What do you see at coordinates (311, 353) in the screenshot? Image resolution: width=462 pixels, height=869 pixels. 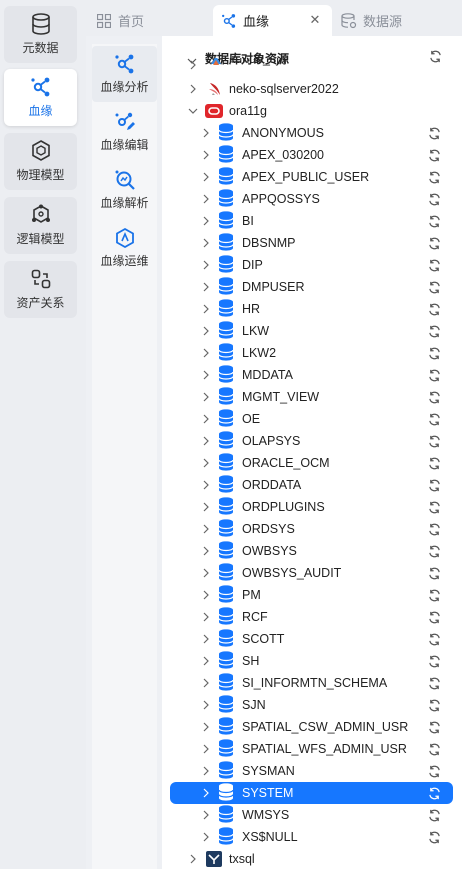 I see `tree-node-schema: LKW2` at bounding box center [311, 353].